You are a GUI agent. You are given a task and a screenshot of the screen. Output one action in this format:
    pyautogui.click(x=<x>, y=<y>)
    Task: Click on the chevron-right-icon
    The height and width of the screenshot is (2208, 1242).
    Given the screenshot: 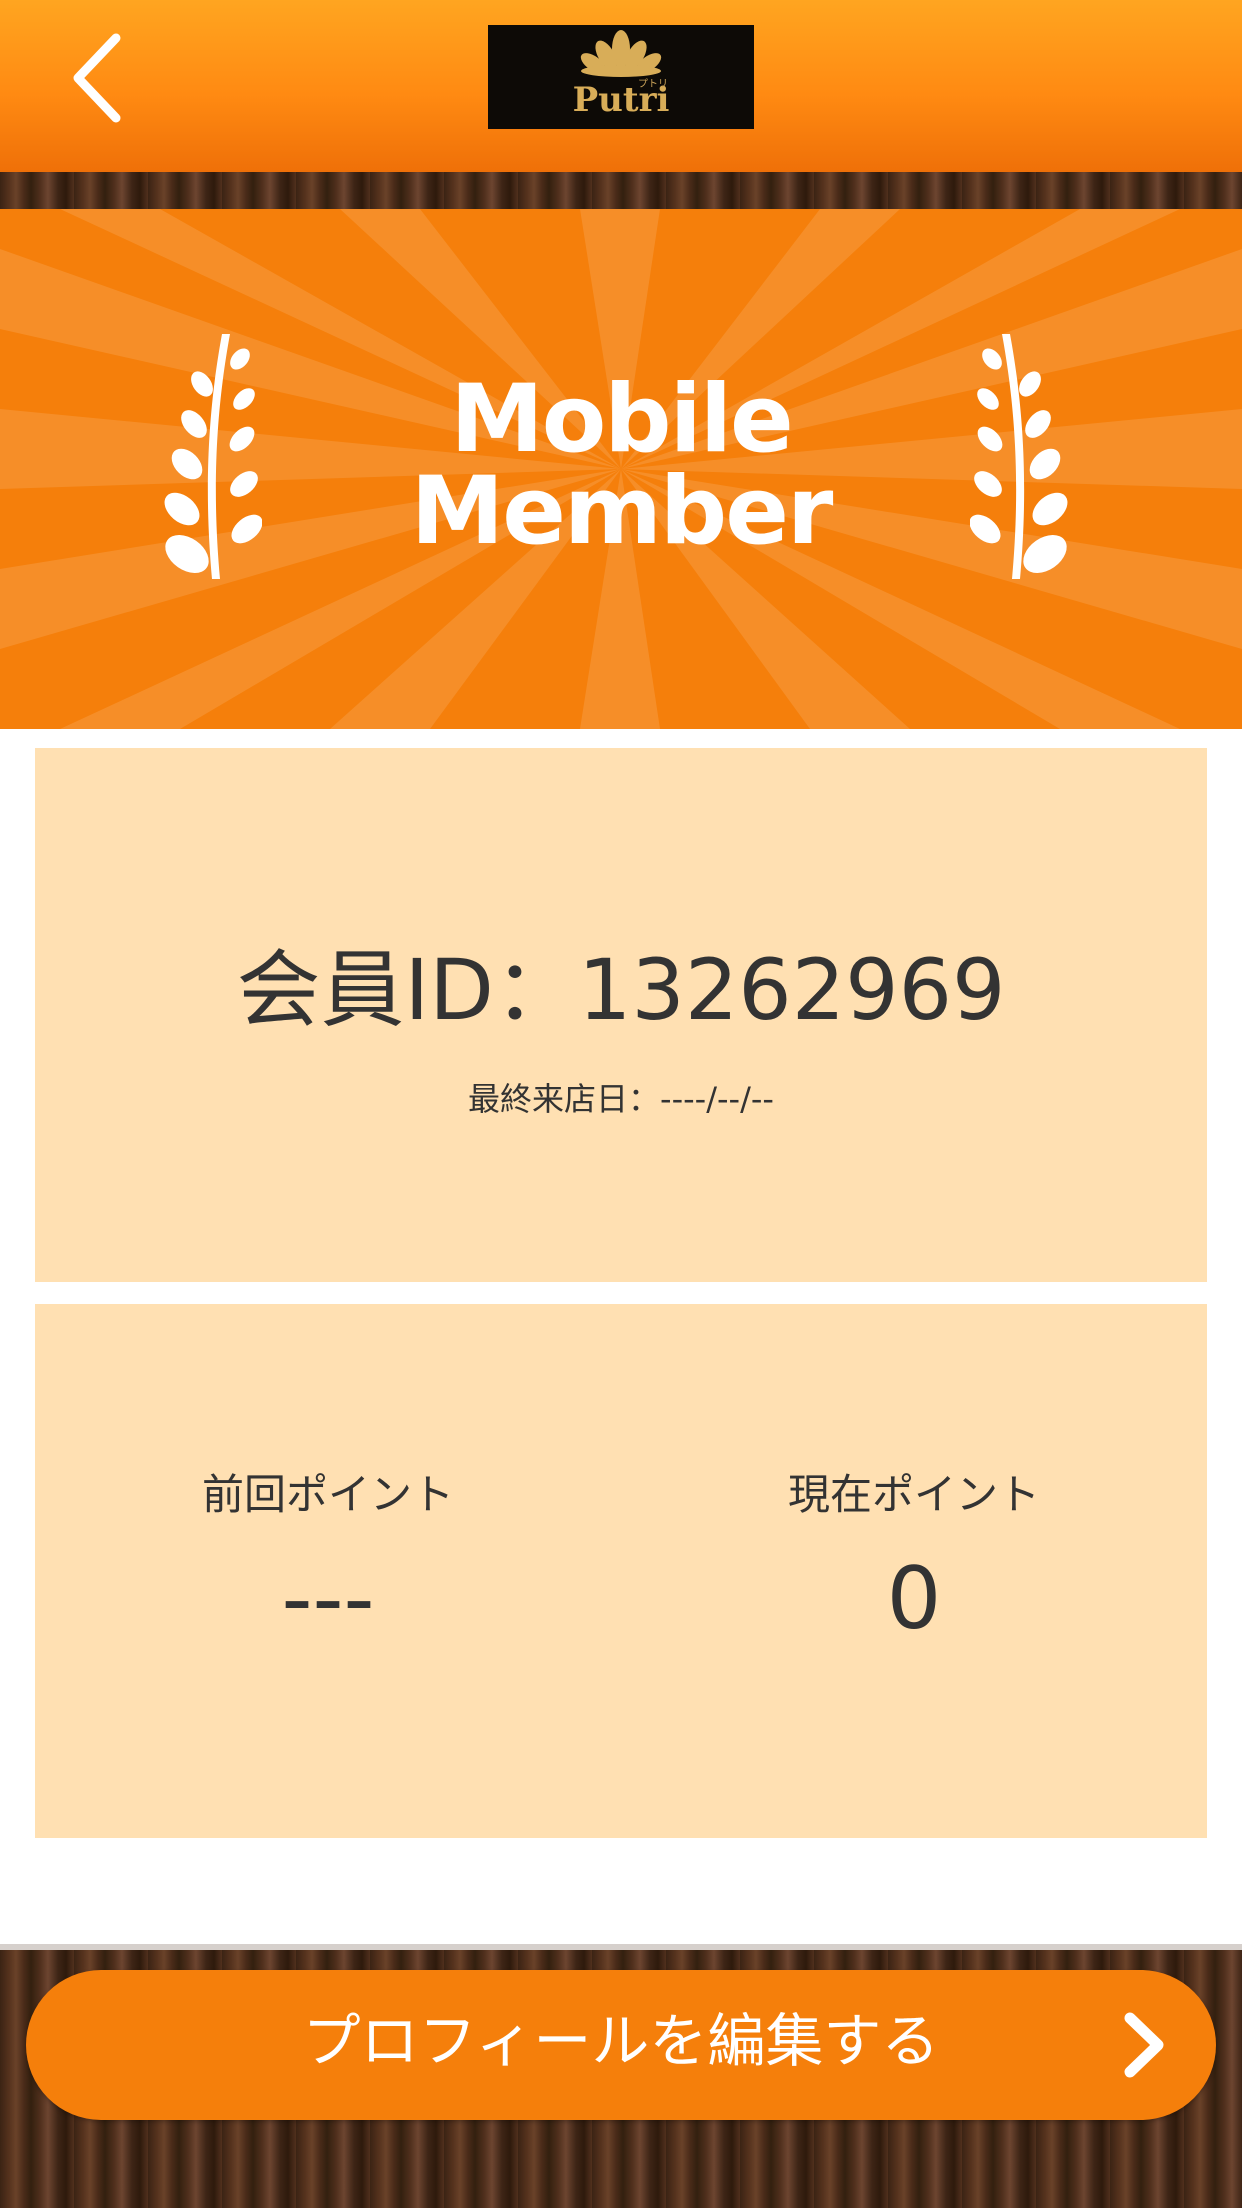 What is the action you would take?
    pyautogui.click(x=1144, y=2045)
    